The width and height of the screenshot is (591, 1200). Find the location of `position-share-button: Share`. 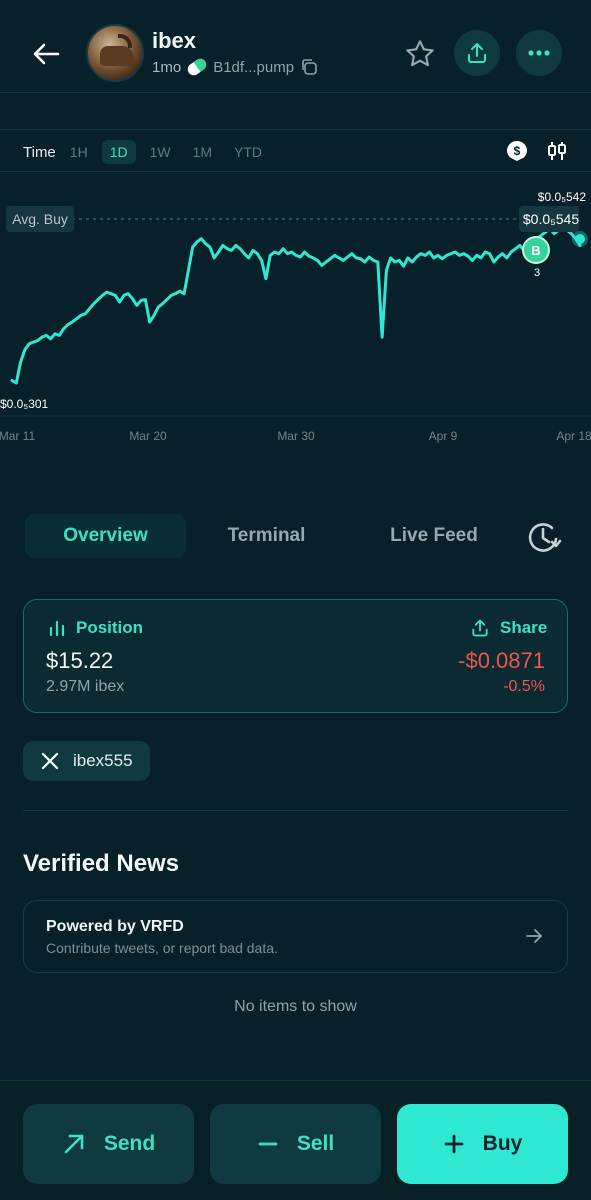

position-share-button: Share is located at coordinates (508, 628).